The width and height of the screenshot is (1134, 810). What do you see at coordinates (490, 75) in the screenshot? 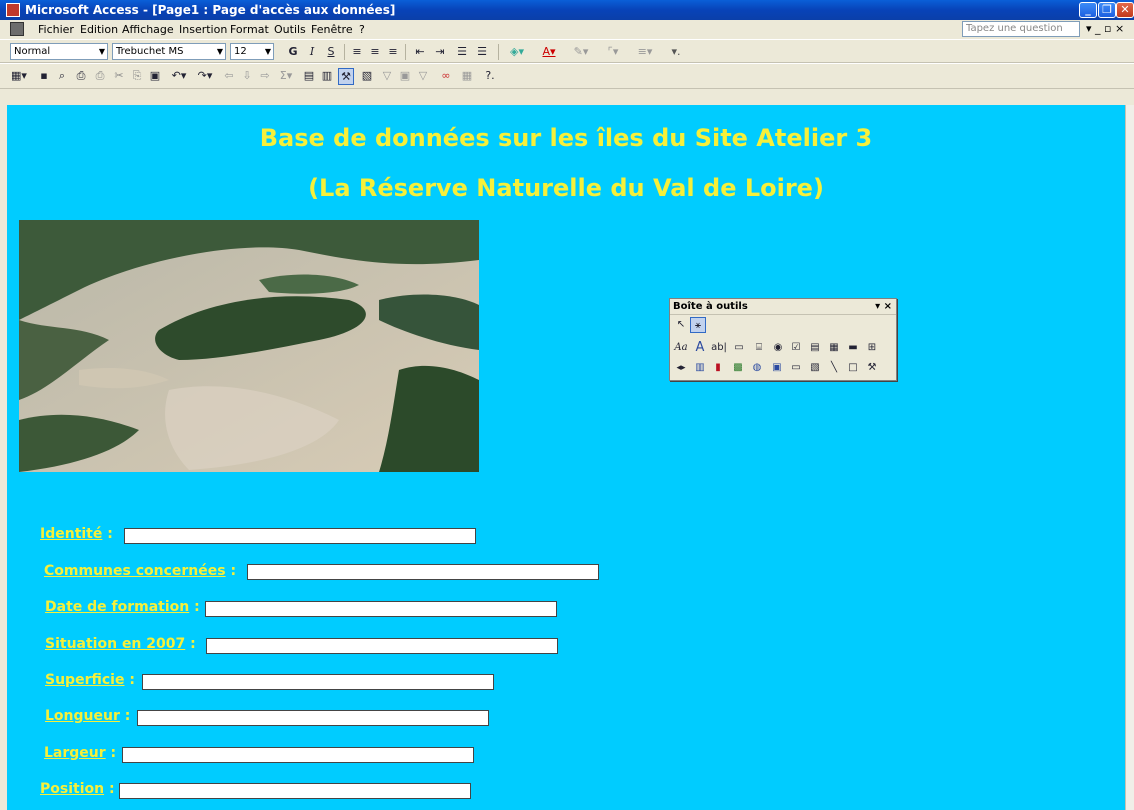
I see `help-icon: ?.` at bounding box center [490, 75].